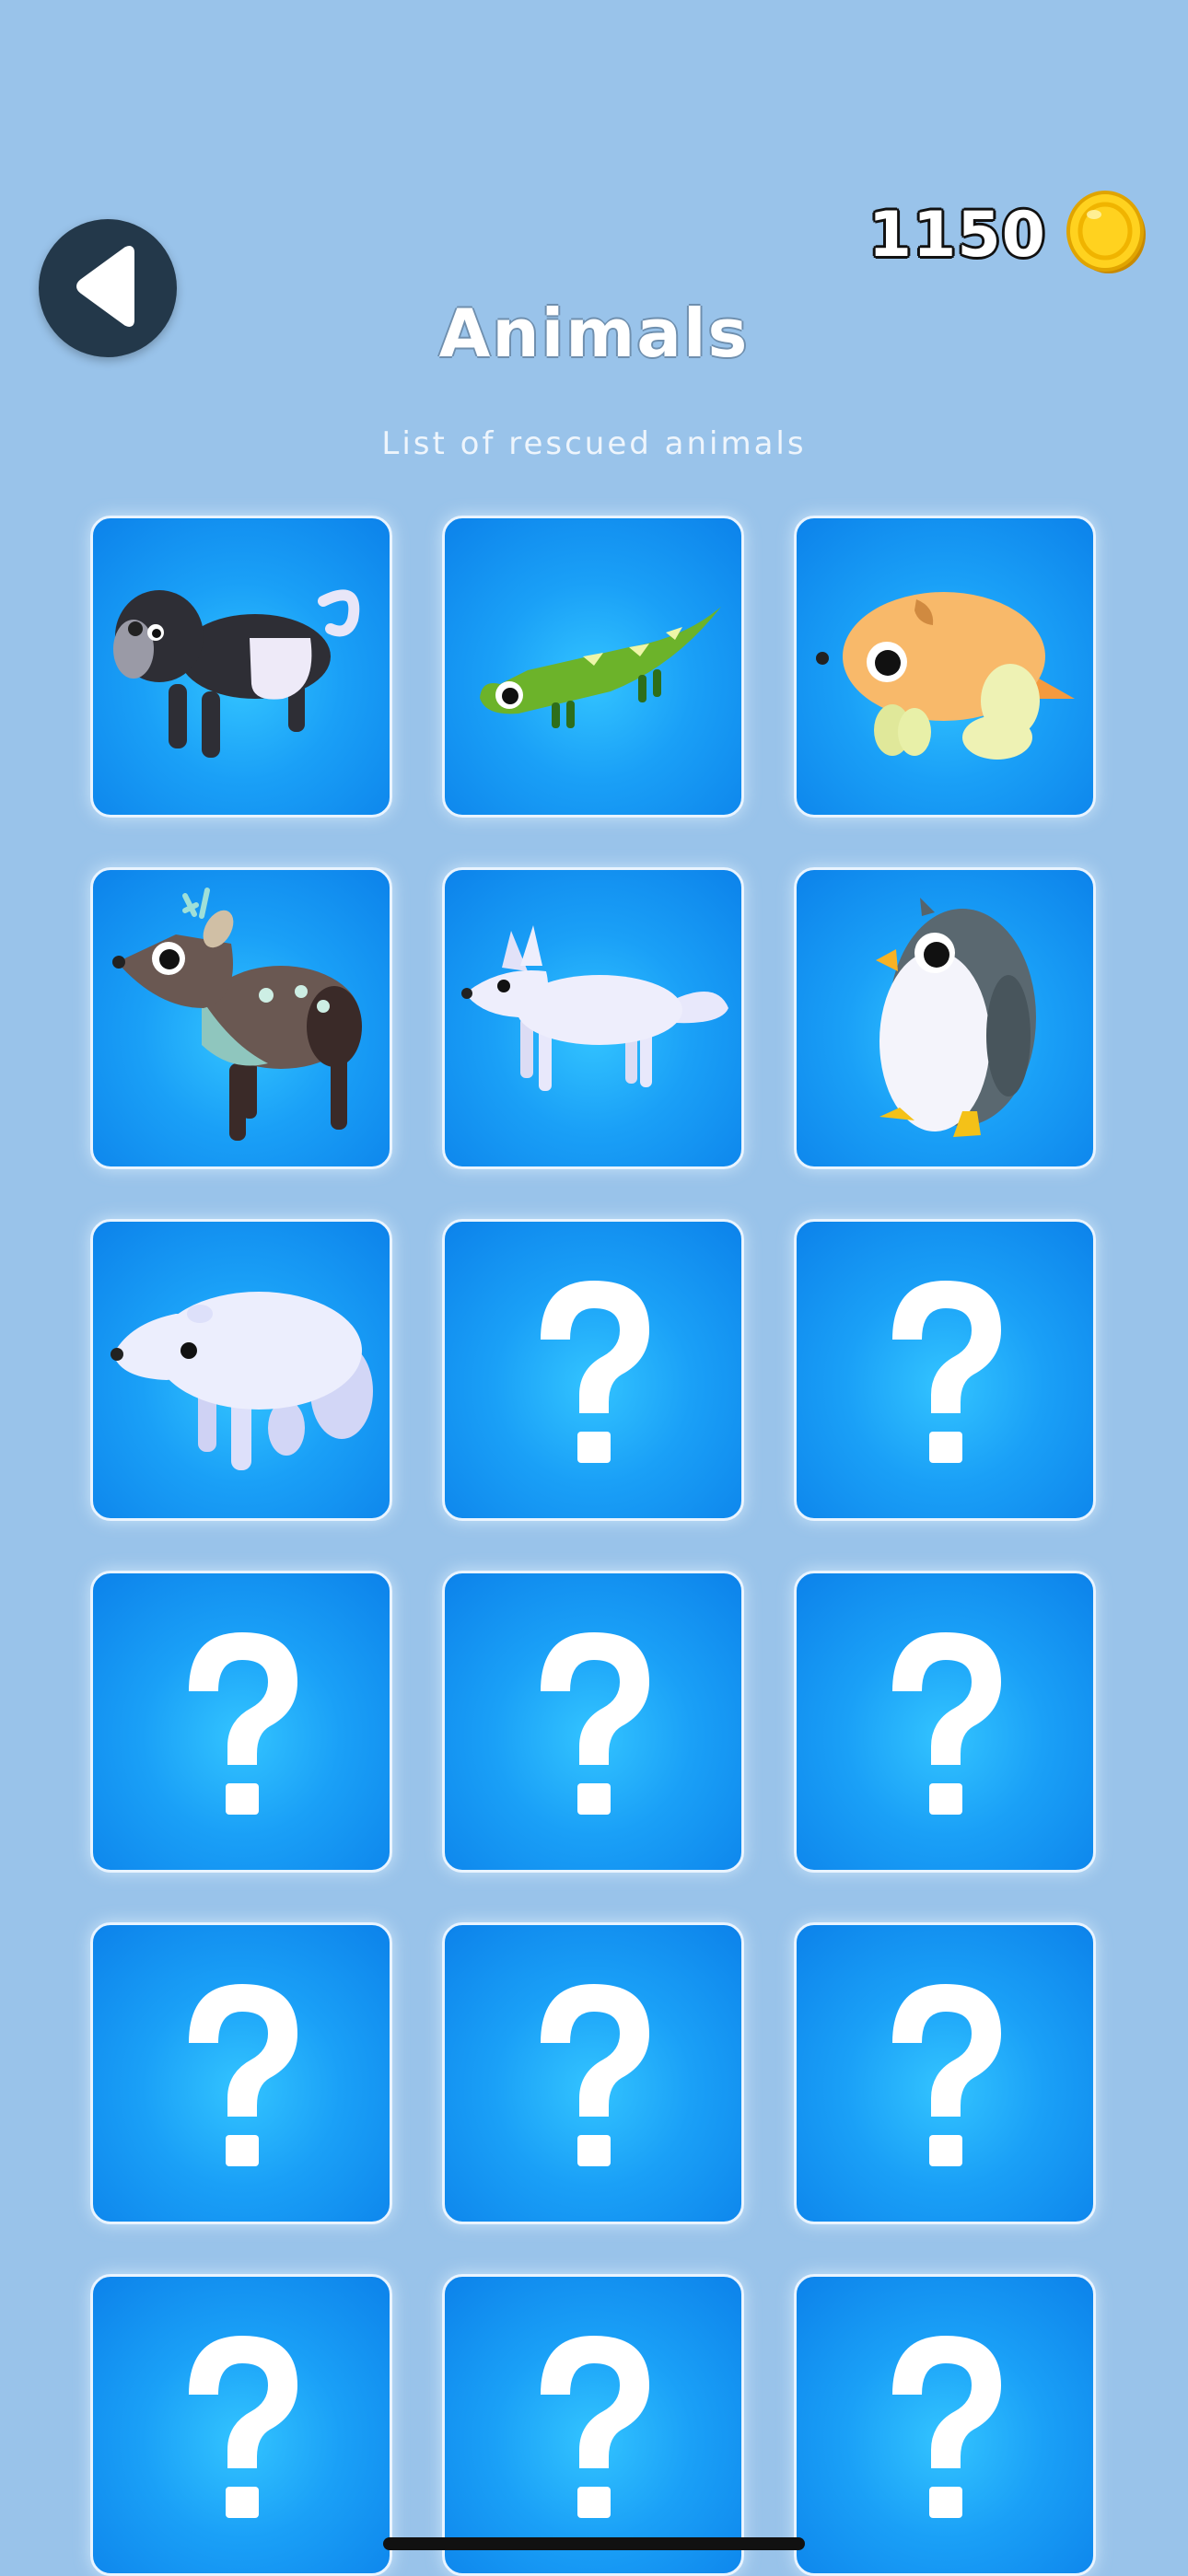 This screenshot has width=1188, height=2576. What do you see at coordinates (237, 1014) in the screenshot?
I see `deer-icon` at bounding box center [237, 1014].